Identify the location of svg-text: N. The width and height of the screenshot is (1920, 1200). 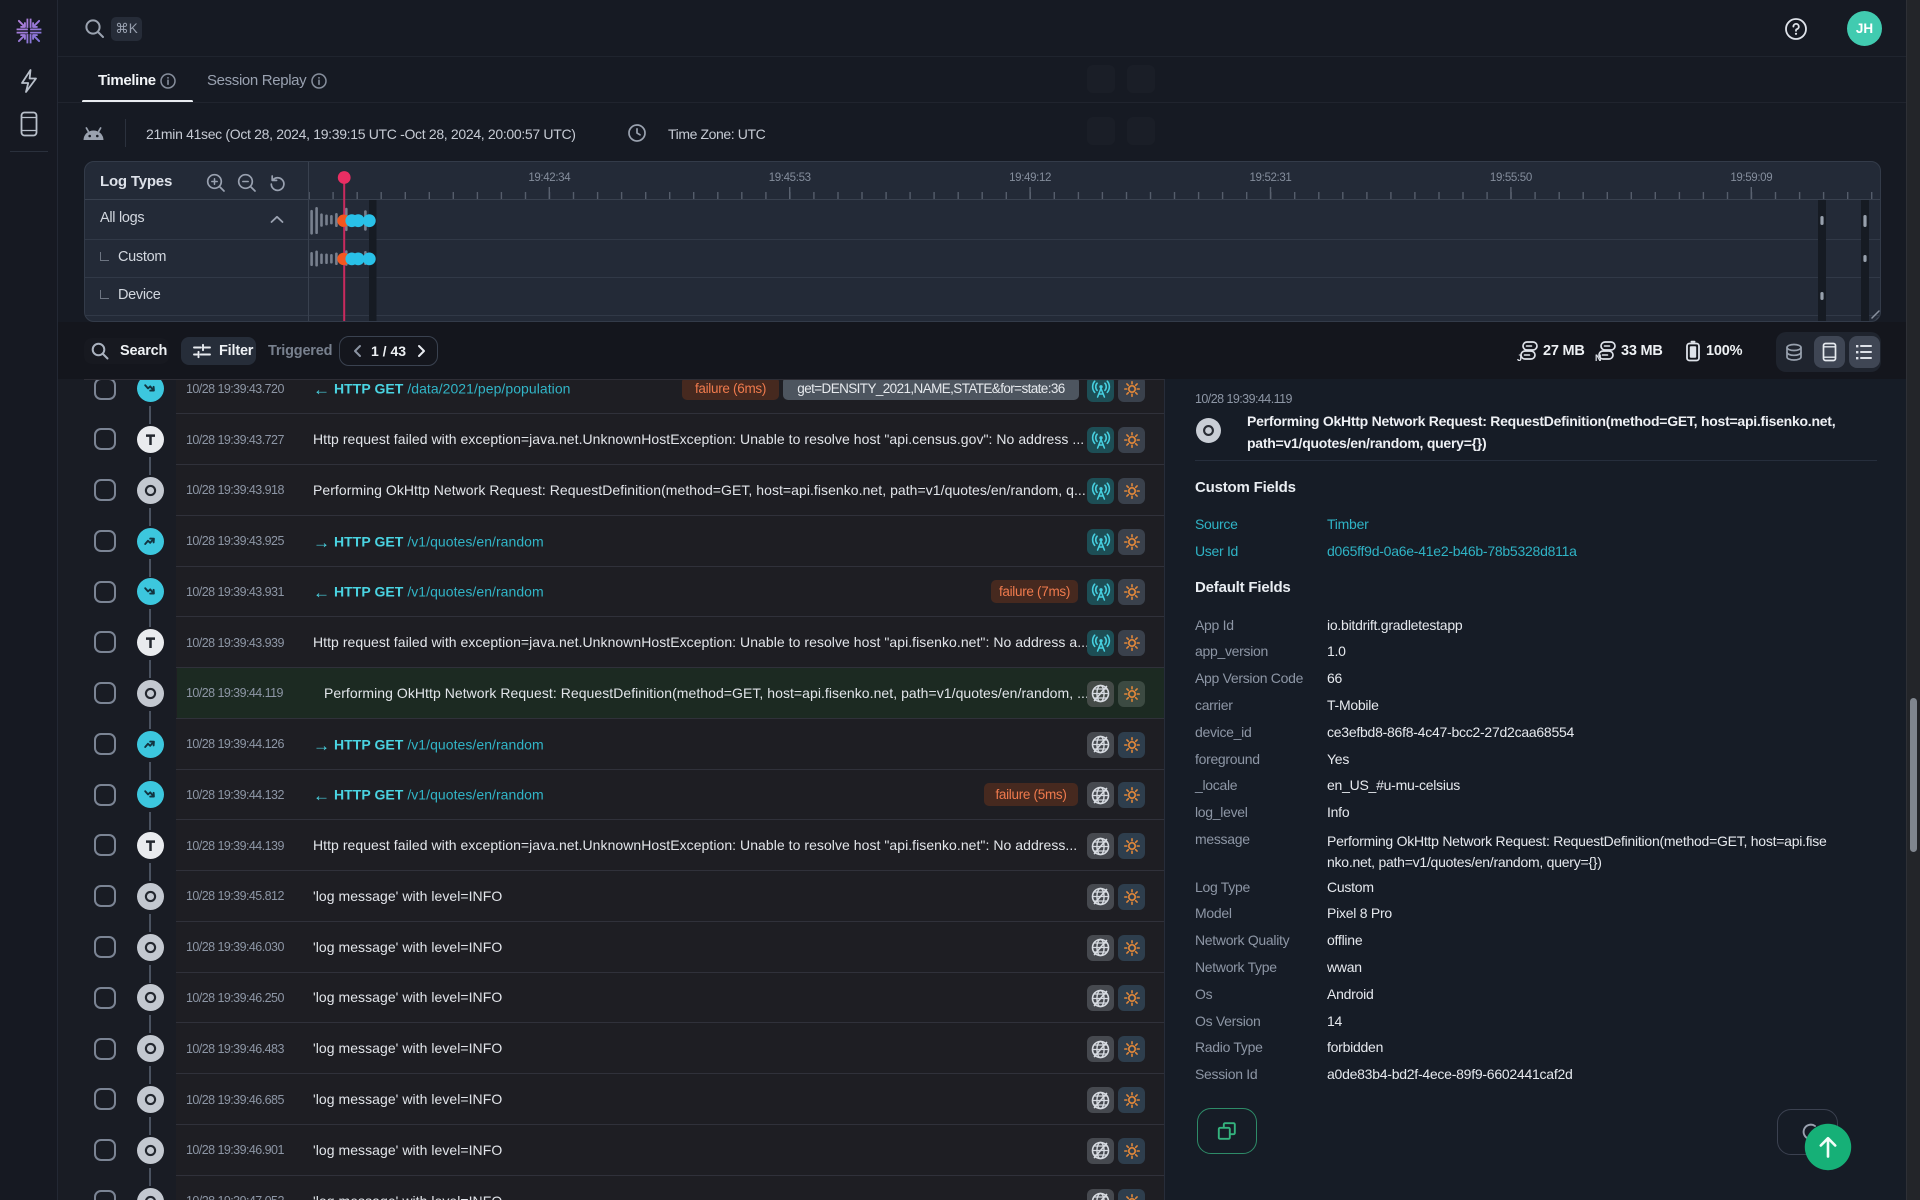
(1598, 357).